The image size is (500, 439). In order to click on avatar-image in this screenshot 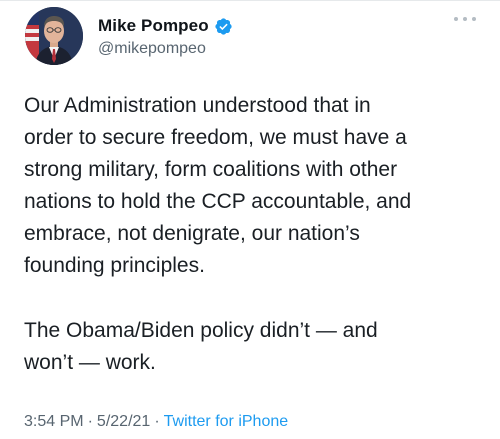, I will do `click(54, 36)`.